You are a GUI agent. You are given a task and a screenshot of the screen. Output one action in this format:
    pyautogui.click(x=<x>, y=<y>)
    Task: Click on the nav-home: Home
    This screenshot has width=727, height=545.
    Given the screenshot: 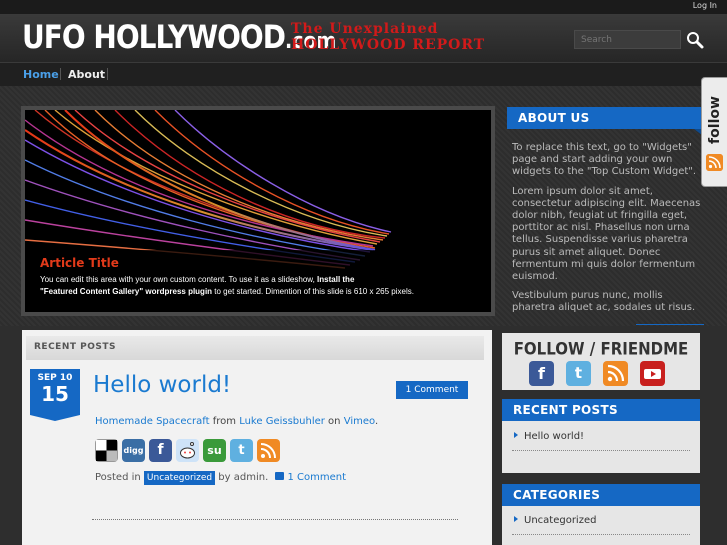 What is the action you would take?
    pyautogui.click(x=41, y=74)
    